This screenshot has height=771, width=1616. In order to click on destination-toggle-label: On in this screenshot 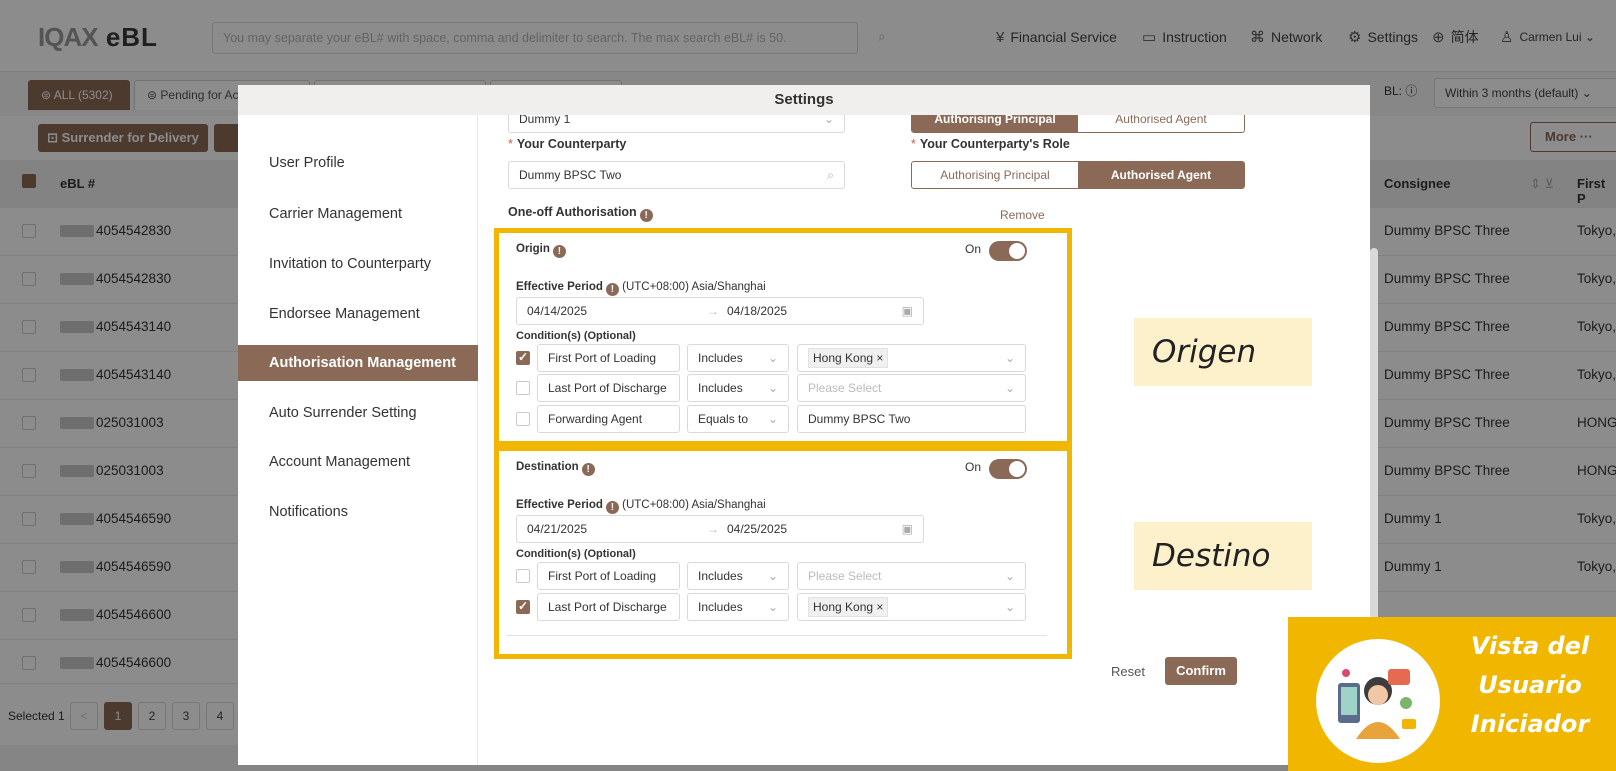, I will do `click(973, 467)`.